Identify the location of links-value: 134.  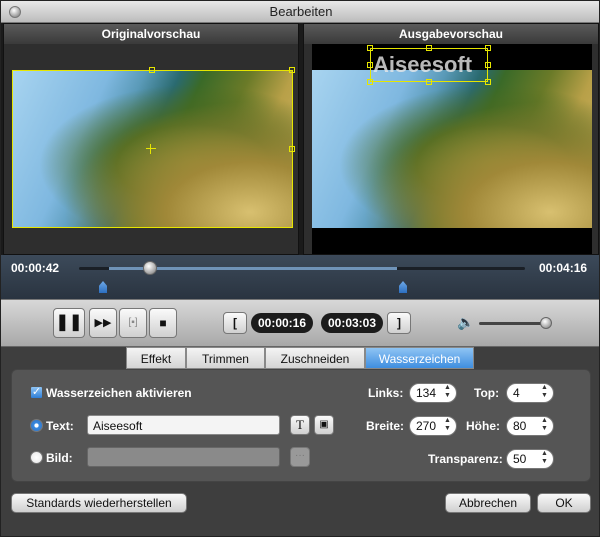
(426, 393).